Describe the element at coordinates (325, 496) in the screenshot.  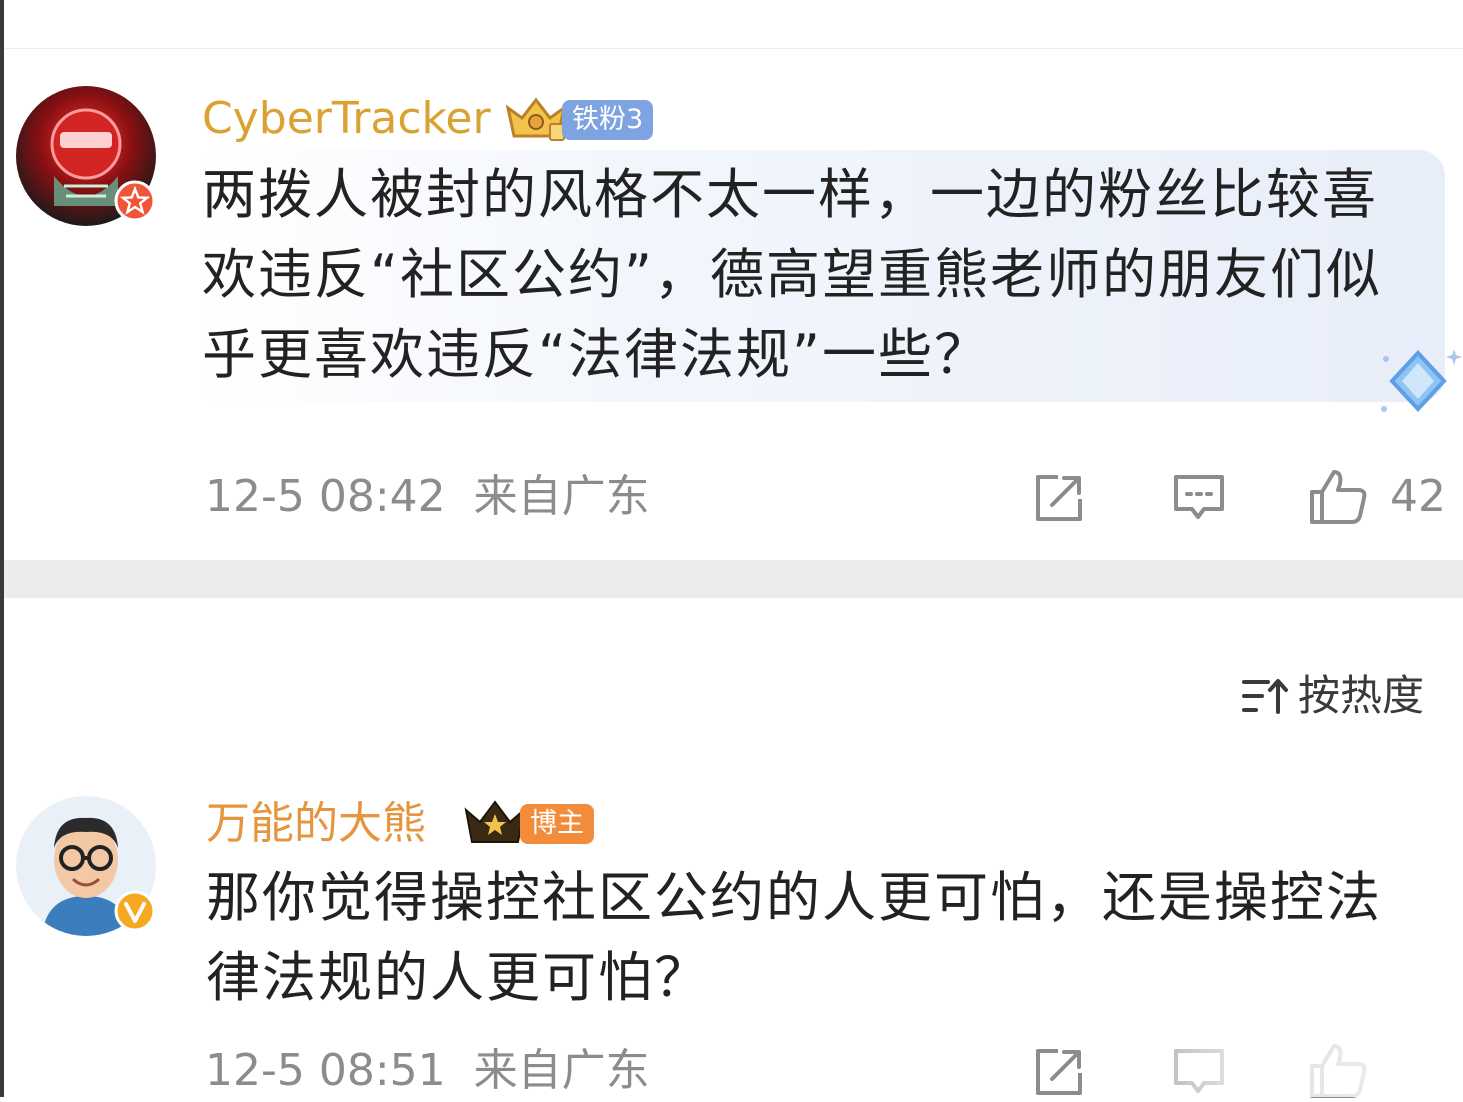
I see `comment-time: 12-5 08:42` at that location.